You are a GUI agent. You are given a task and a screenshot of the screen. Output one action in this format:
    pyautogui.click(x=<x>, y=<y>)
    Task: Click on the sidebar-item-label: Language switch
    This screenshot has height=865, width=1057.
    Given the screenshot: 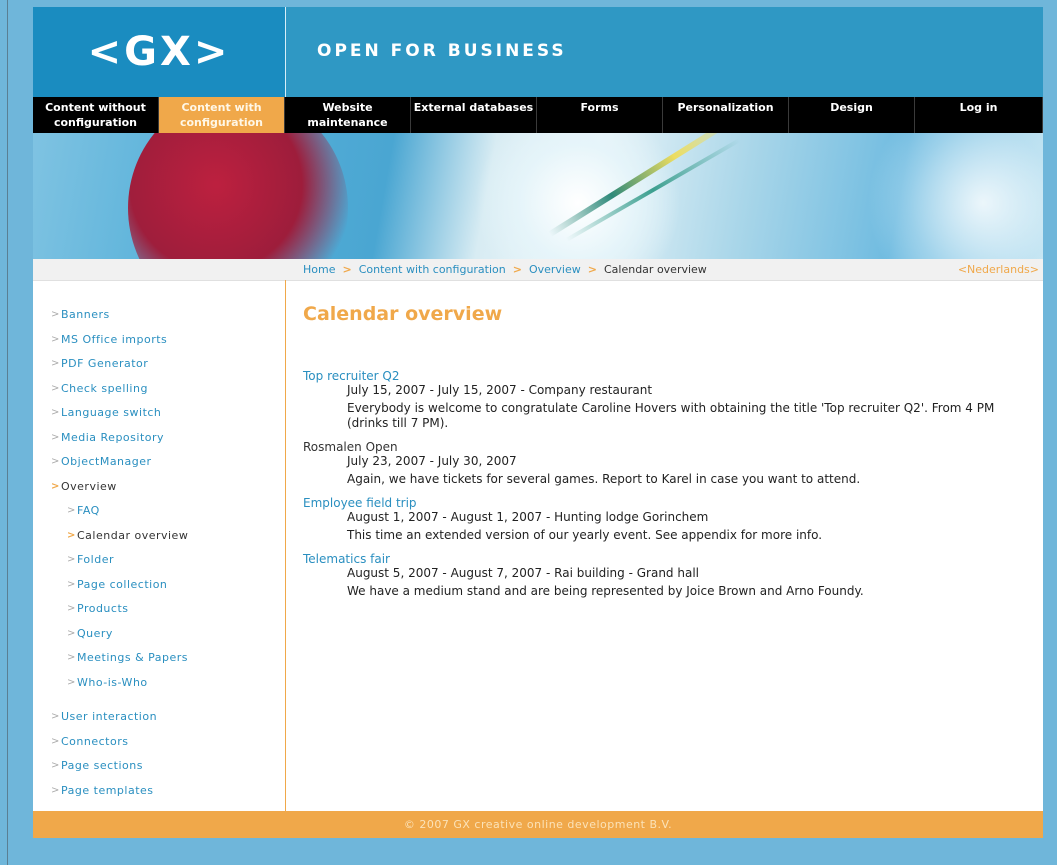 What is the action you would take?
    pyautogui.click(x=111, y=412)
    